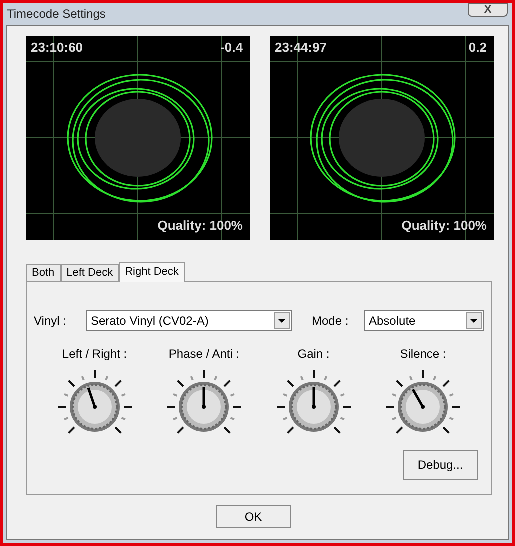 The height and width of the screenshot is (546, 515). I want to click on tab: Left Deck, so click(90, 272).